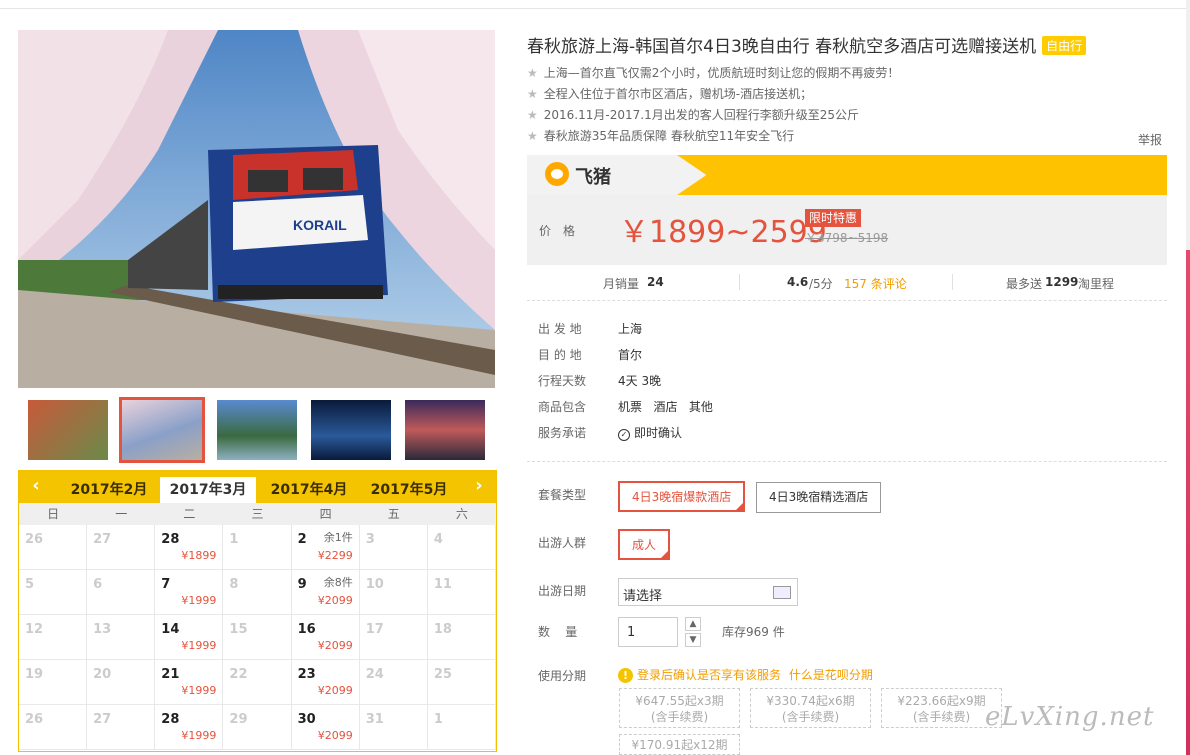  What do you see at coordinates (562, 381) in the screenshot?
I see `info-label: 行程天数` at bounding box center [562, 381].